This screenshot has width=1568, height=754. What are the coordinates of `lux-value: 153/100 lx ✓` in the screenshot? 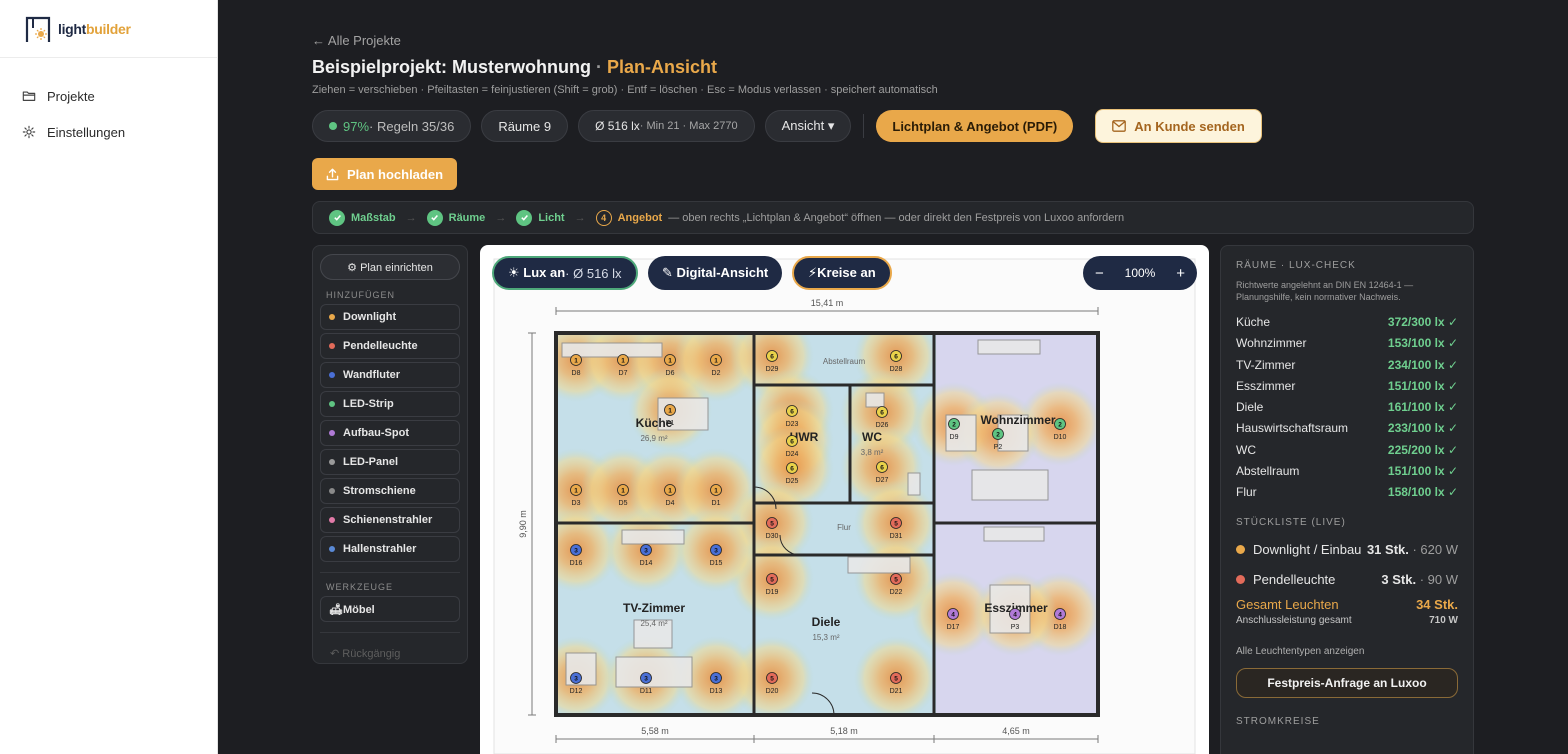 It's located at (1422, 343).